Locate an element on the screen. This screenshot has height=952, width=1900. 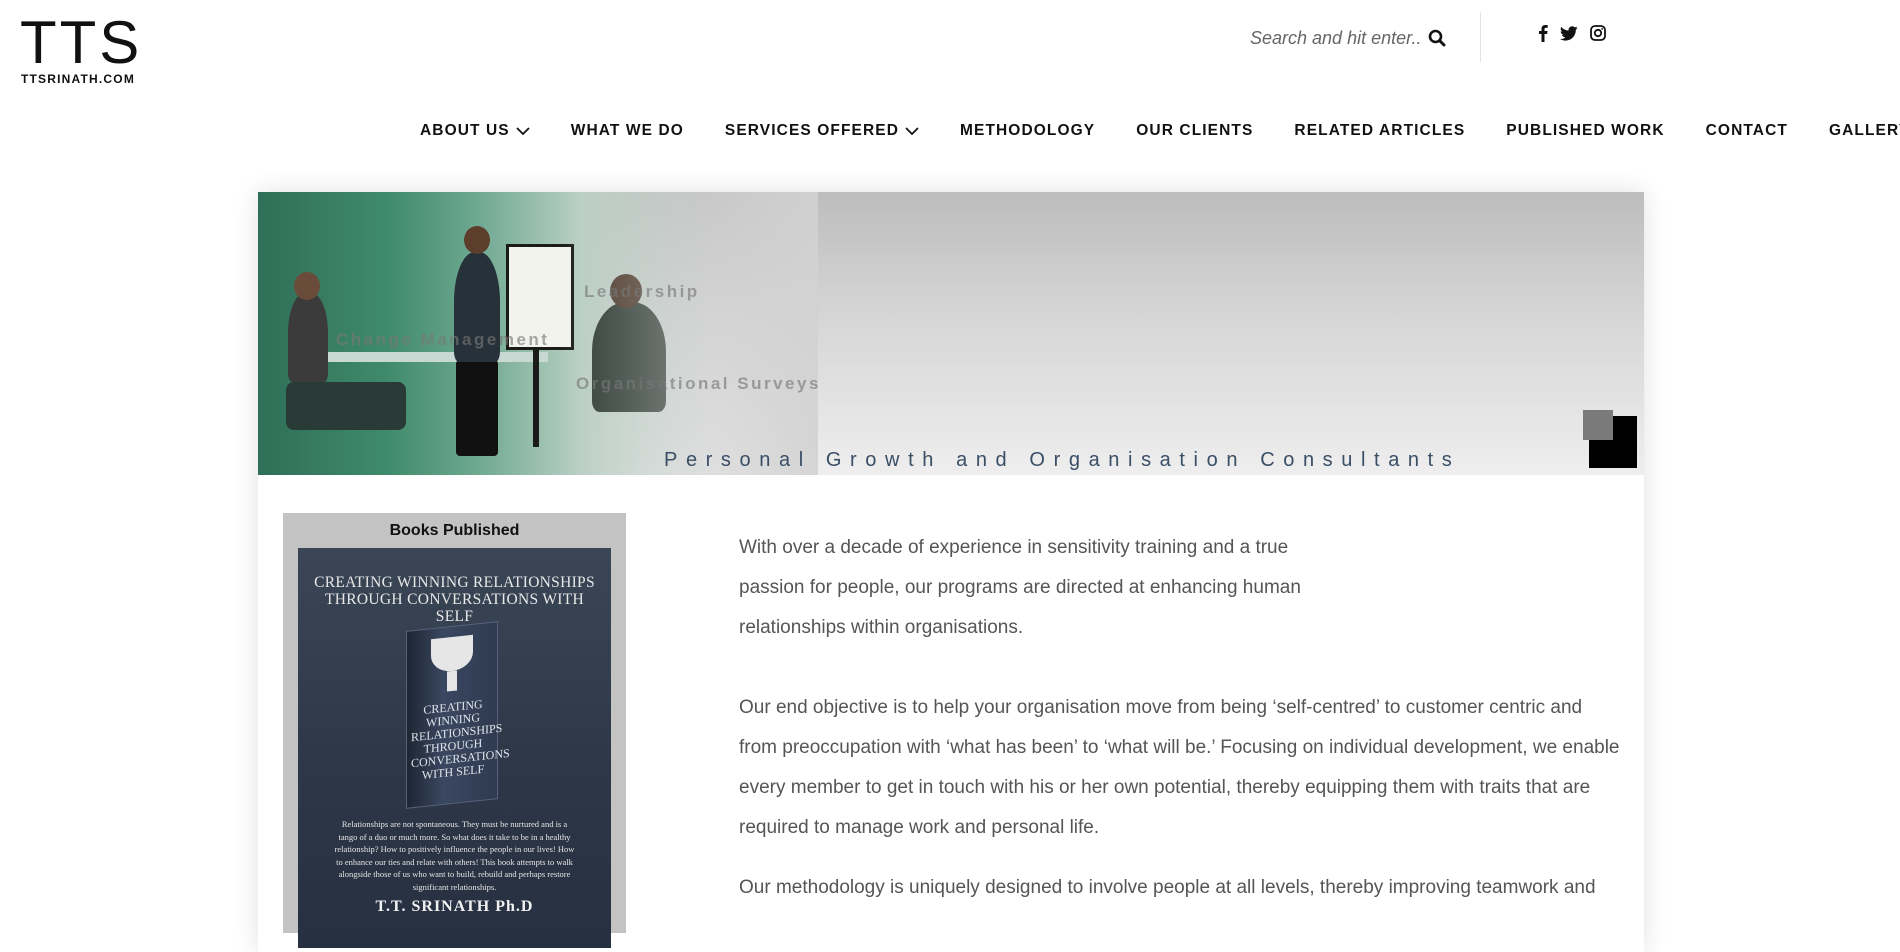
nav-what-we-do: WHAT WE DO is located at coordinates (627, 131).